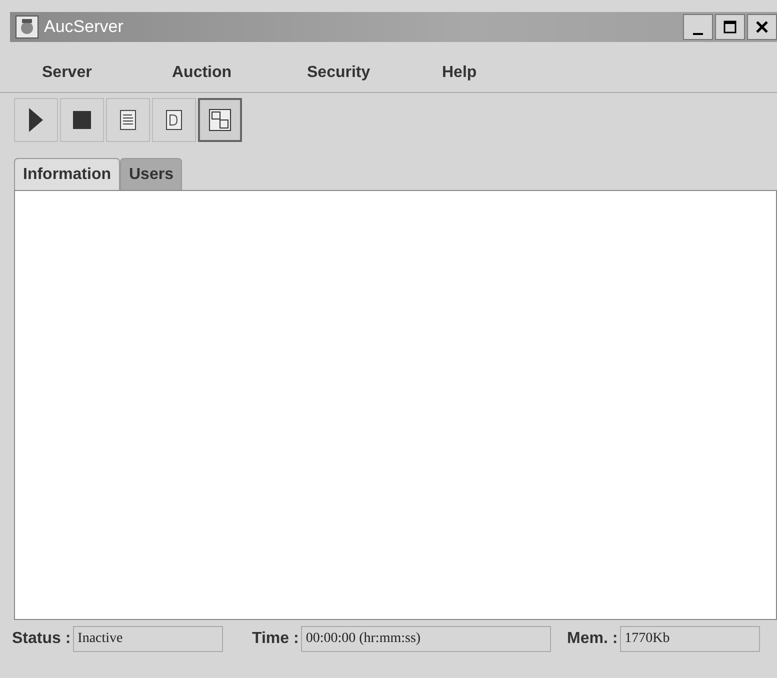  I want to click on status-field: 1770Kb, so click(690, 639).